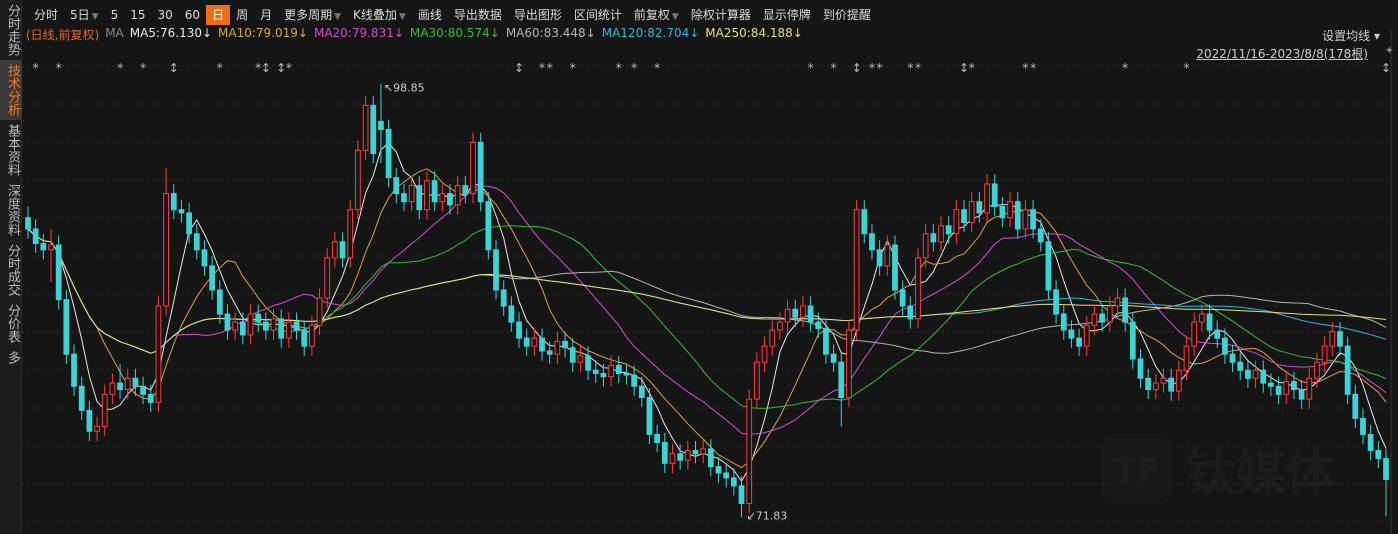 This screenshot has width=1398, height=534. I want to click on toolbar-item-label: 60, so click(192, 15).